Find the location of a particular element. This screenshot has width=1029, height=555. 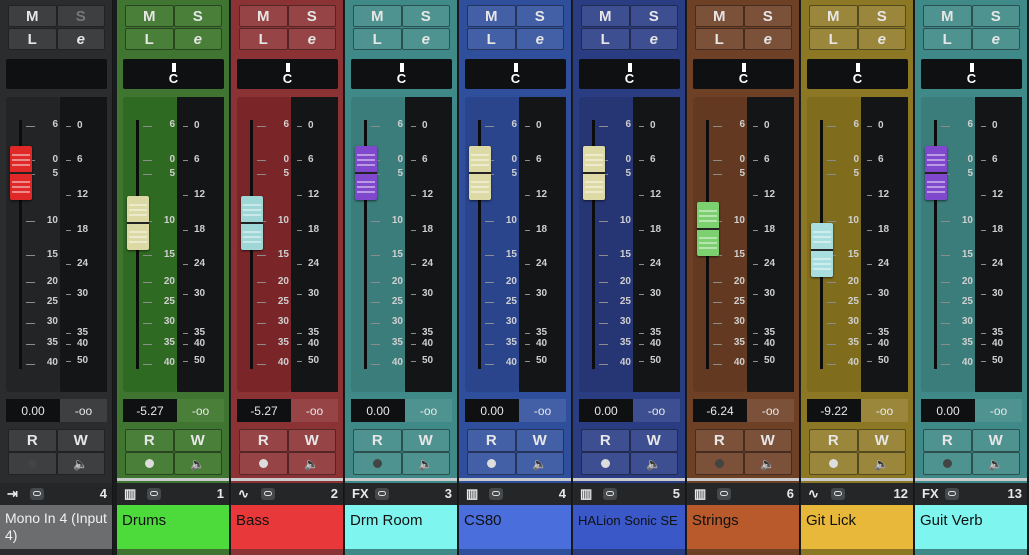

channel-name: Bass is located at coordinates (287, 527).